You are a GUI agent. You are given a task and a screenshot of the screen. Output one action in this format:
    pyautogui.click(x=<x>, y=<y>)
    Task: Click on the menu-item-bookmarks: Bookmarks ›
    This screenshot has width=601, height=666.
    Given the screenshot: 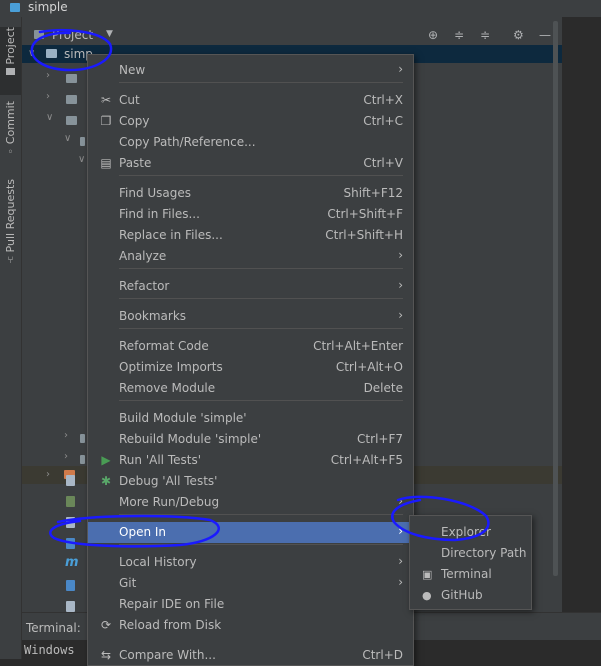 What is the action you would take?
    pyautogui.click(x=250, y=316)
    